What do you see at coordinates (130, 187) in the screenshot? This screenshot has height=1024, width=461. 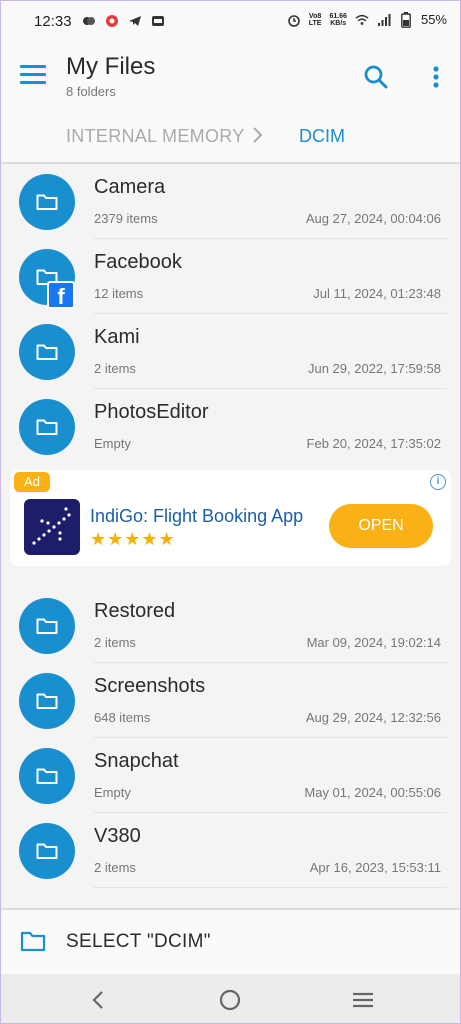 I see `folder-name: Camera` at bounding box center [130, 187].